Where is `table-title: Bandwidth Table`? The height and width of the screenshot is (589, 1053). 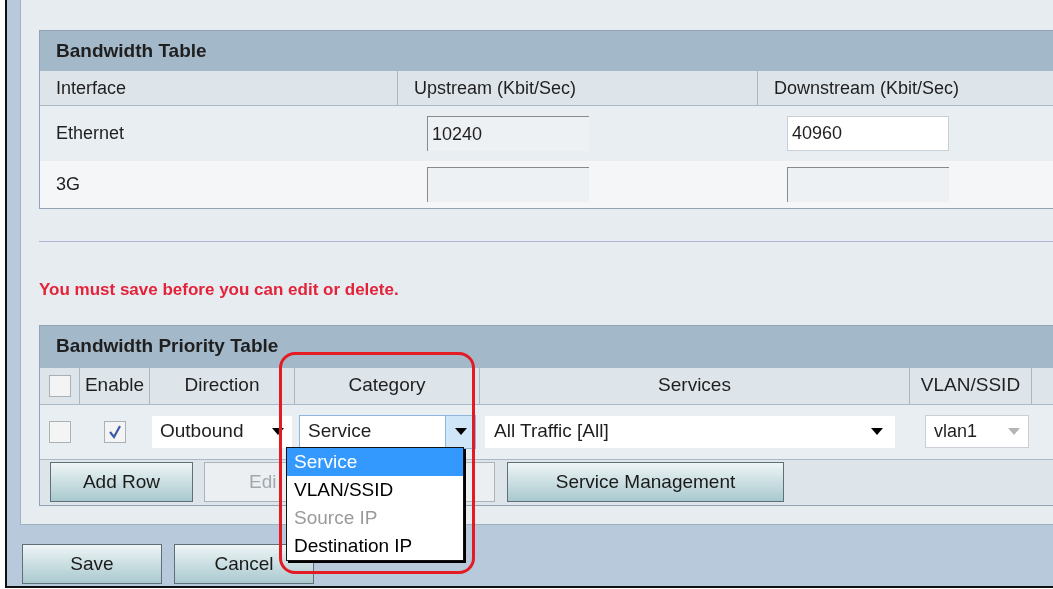
table-title: Bandwidth Table is located at coordinates (546, 51).